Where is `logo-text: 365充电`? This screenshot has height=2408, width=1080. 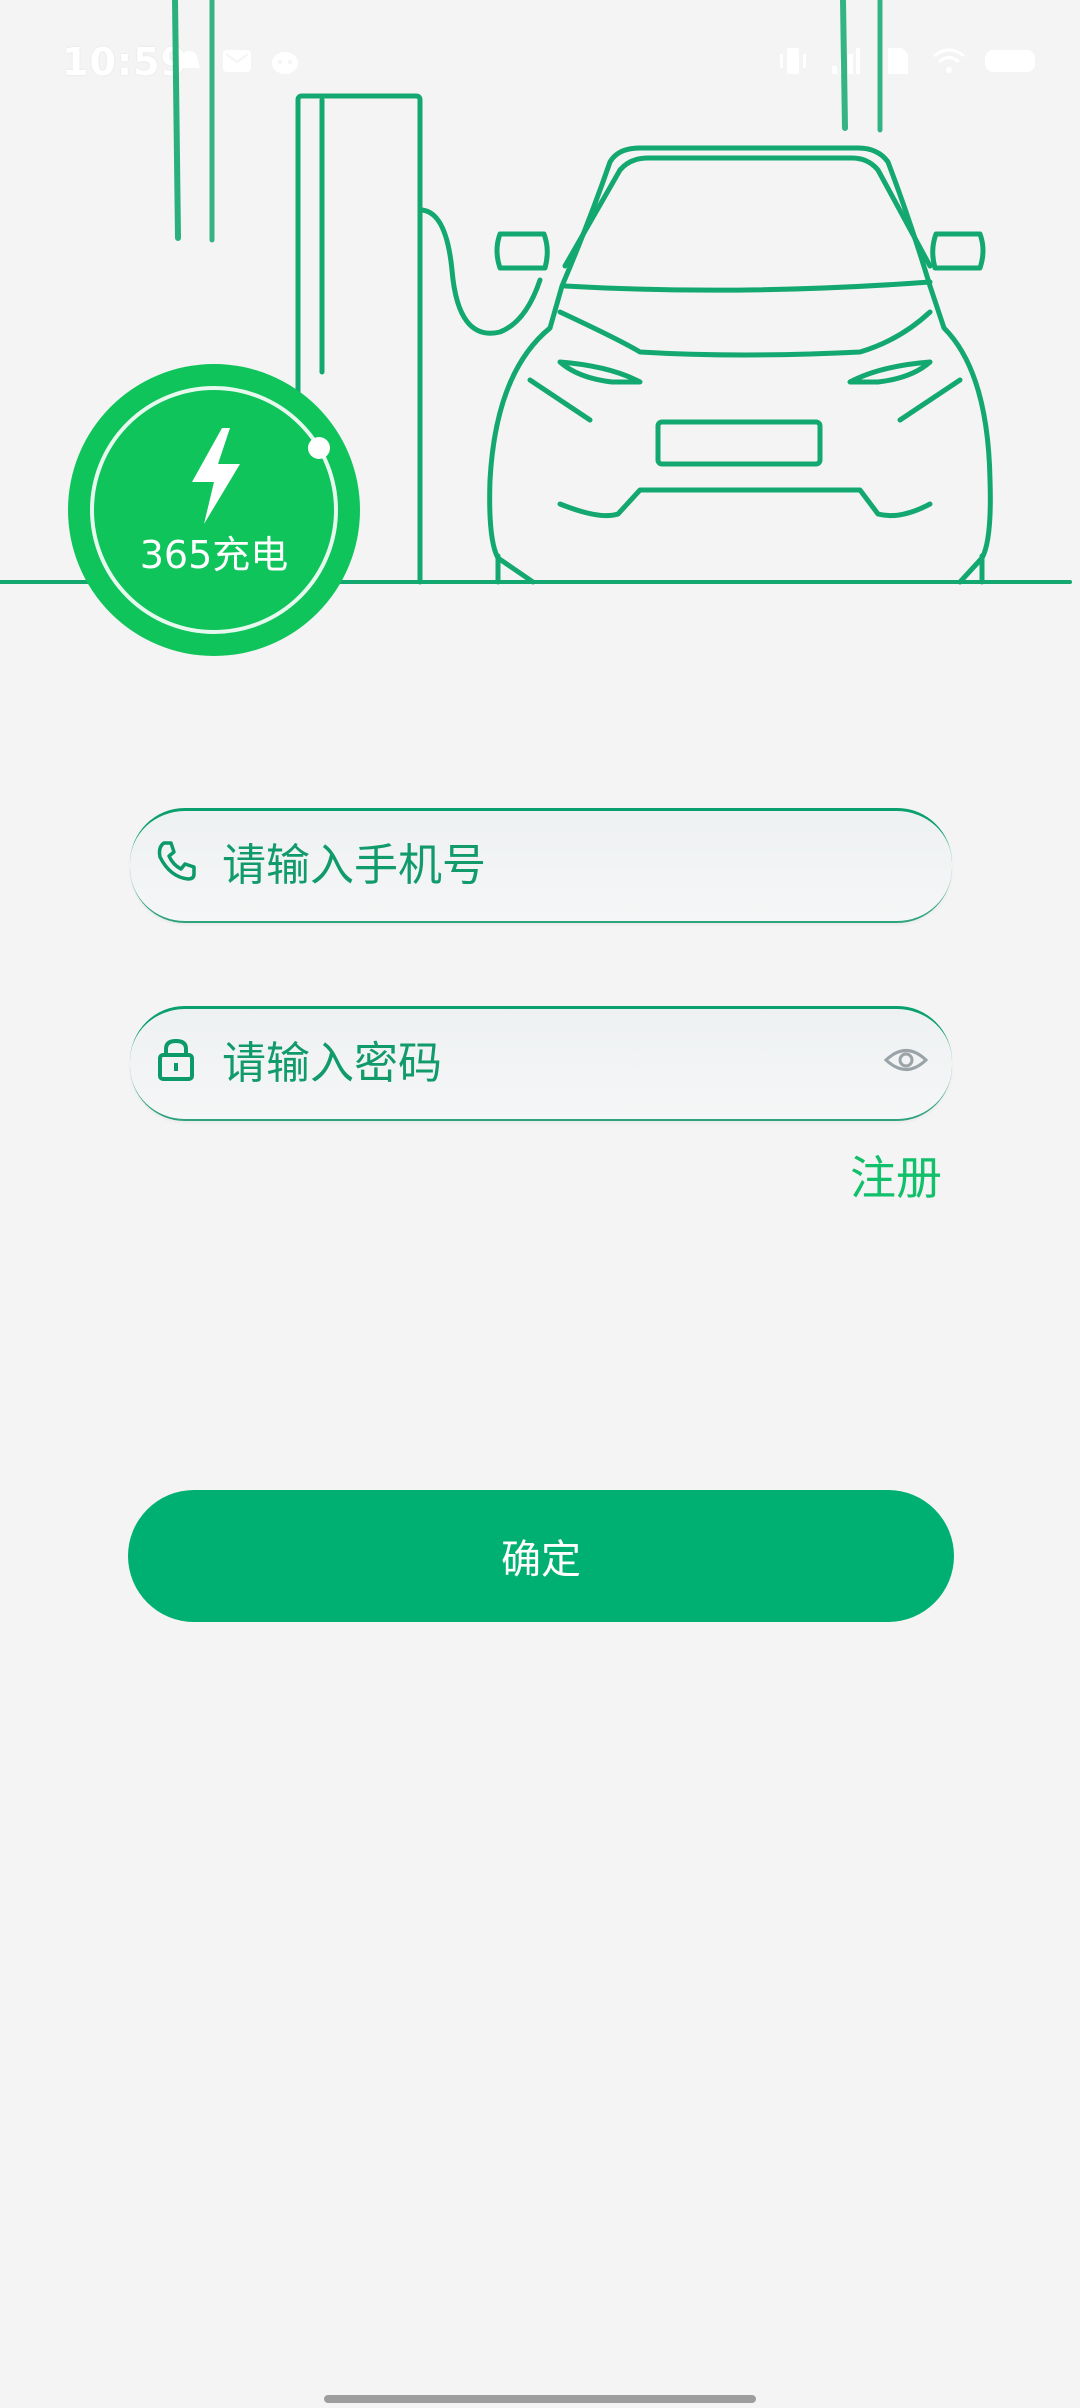 logo-text: 365充电 is located at coordinates (214, 555).